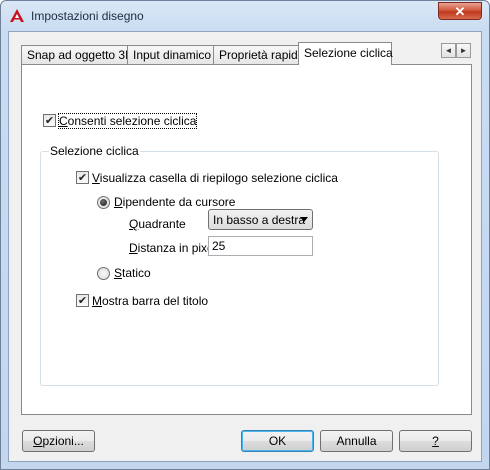 This screenshot has height=470, width=490. Describe the element at coordinates (345, 53) in the screenshot. I see `tab-selezione-ciclica: Selezione ciclica` at that location.